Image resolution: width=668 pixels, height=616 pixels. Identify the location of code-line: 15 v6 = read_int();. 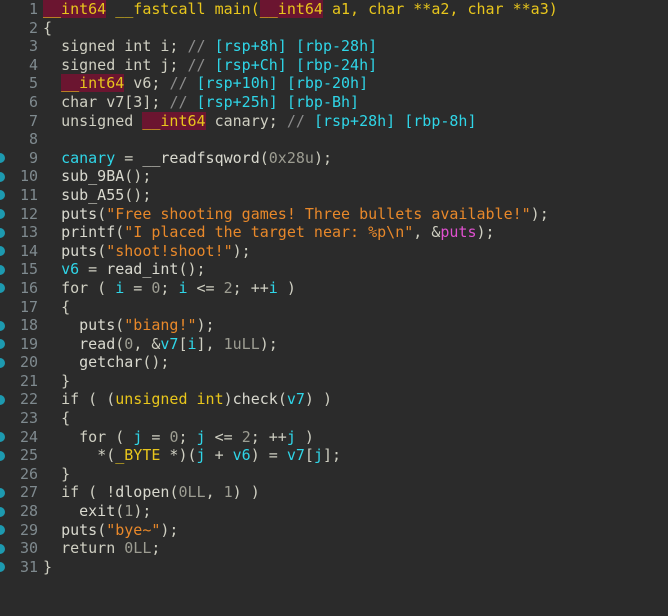
(334, 269).